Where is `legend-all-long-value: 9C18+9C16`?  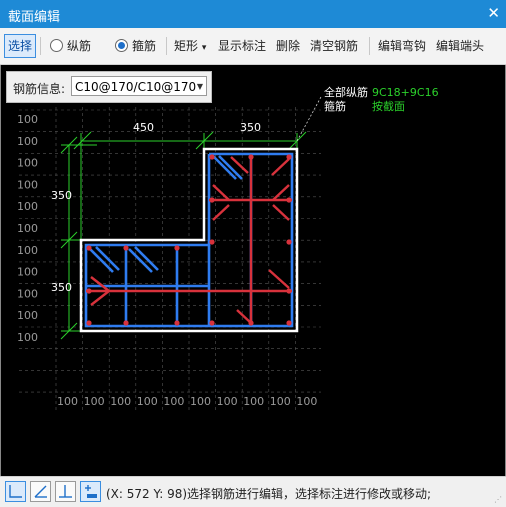 legend-all-long-value: 9C18+9C16 is located at coordinates (405, 92).